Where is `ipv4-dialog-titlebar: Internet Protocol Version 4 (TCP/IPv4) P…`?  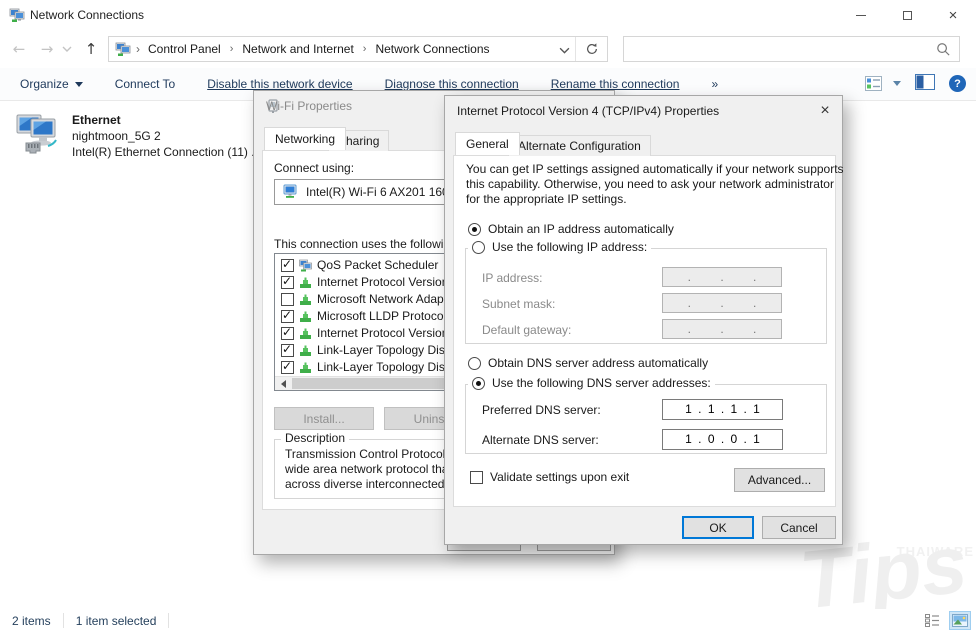
ipv4-dialog-titlebar: Internet Protocol Version 4 (TCP/IPv4) P… is located at coordinates (643, 111).